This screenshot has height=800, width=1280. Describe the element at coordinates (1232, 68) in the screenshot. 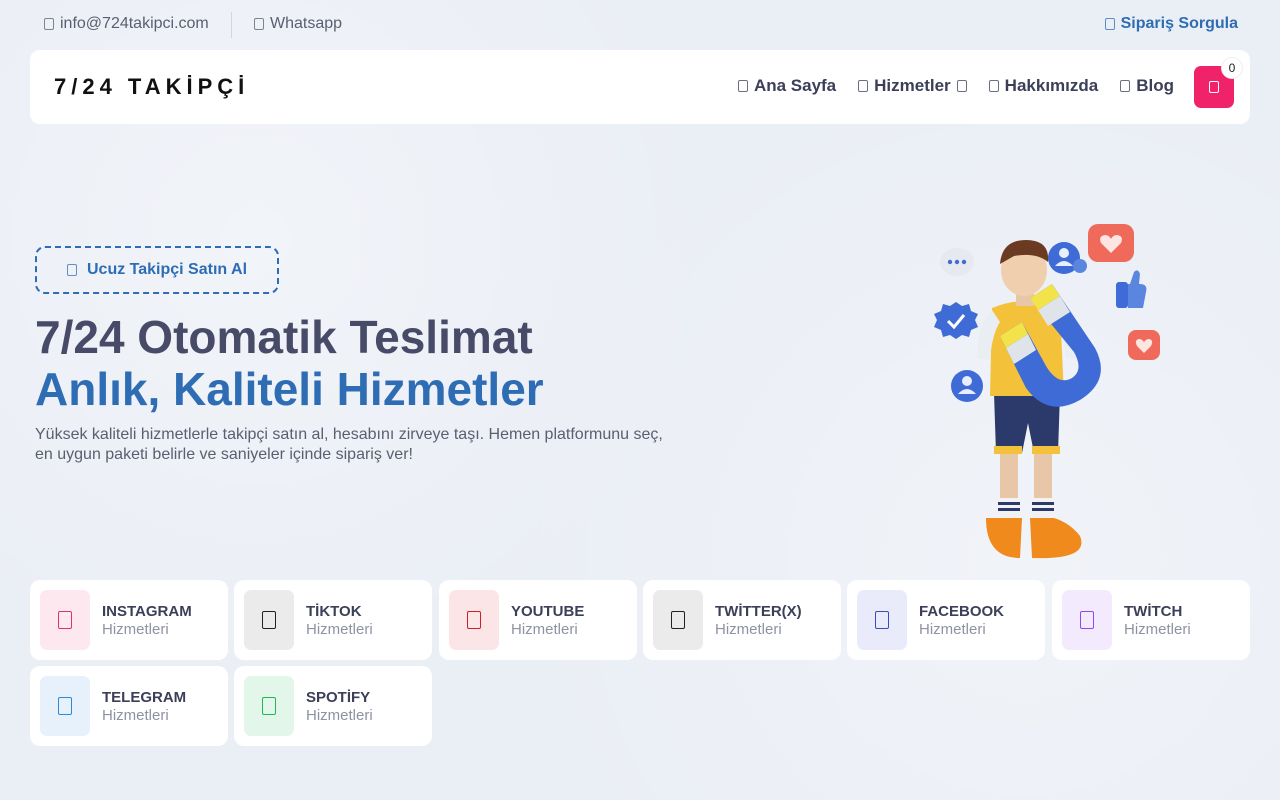

I see `cart-count-badge: 0` at that location.